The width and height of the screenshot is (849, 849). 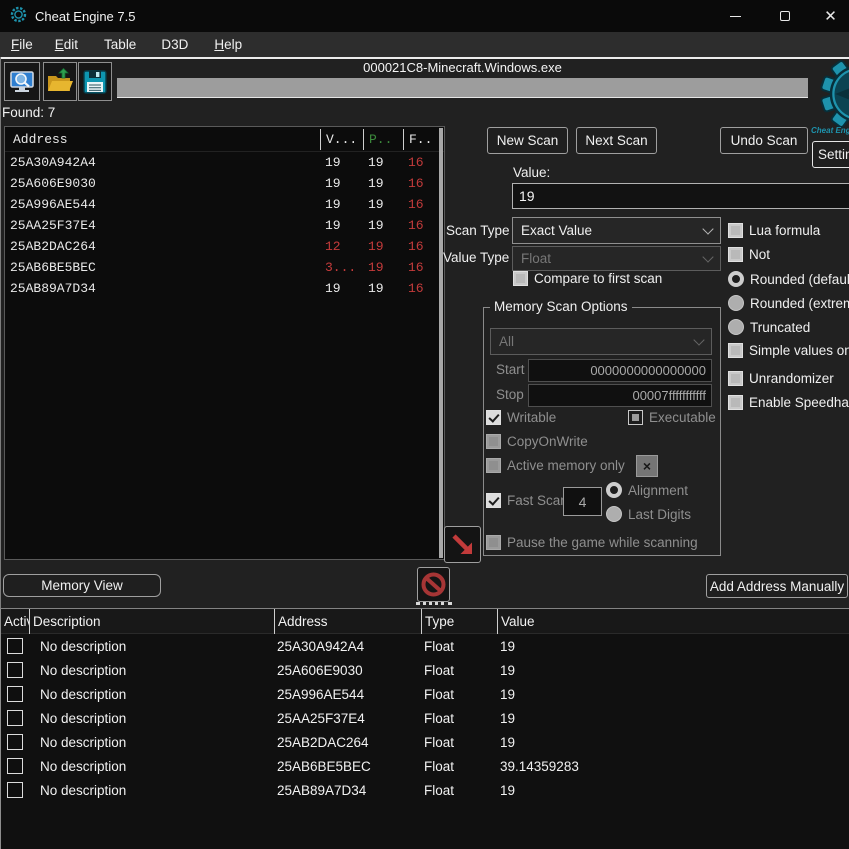 What do you see at coordinates (785, 16) in the screenshot?
I see `maximize-button` at bounding box center [785, 16].